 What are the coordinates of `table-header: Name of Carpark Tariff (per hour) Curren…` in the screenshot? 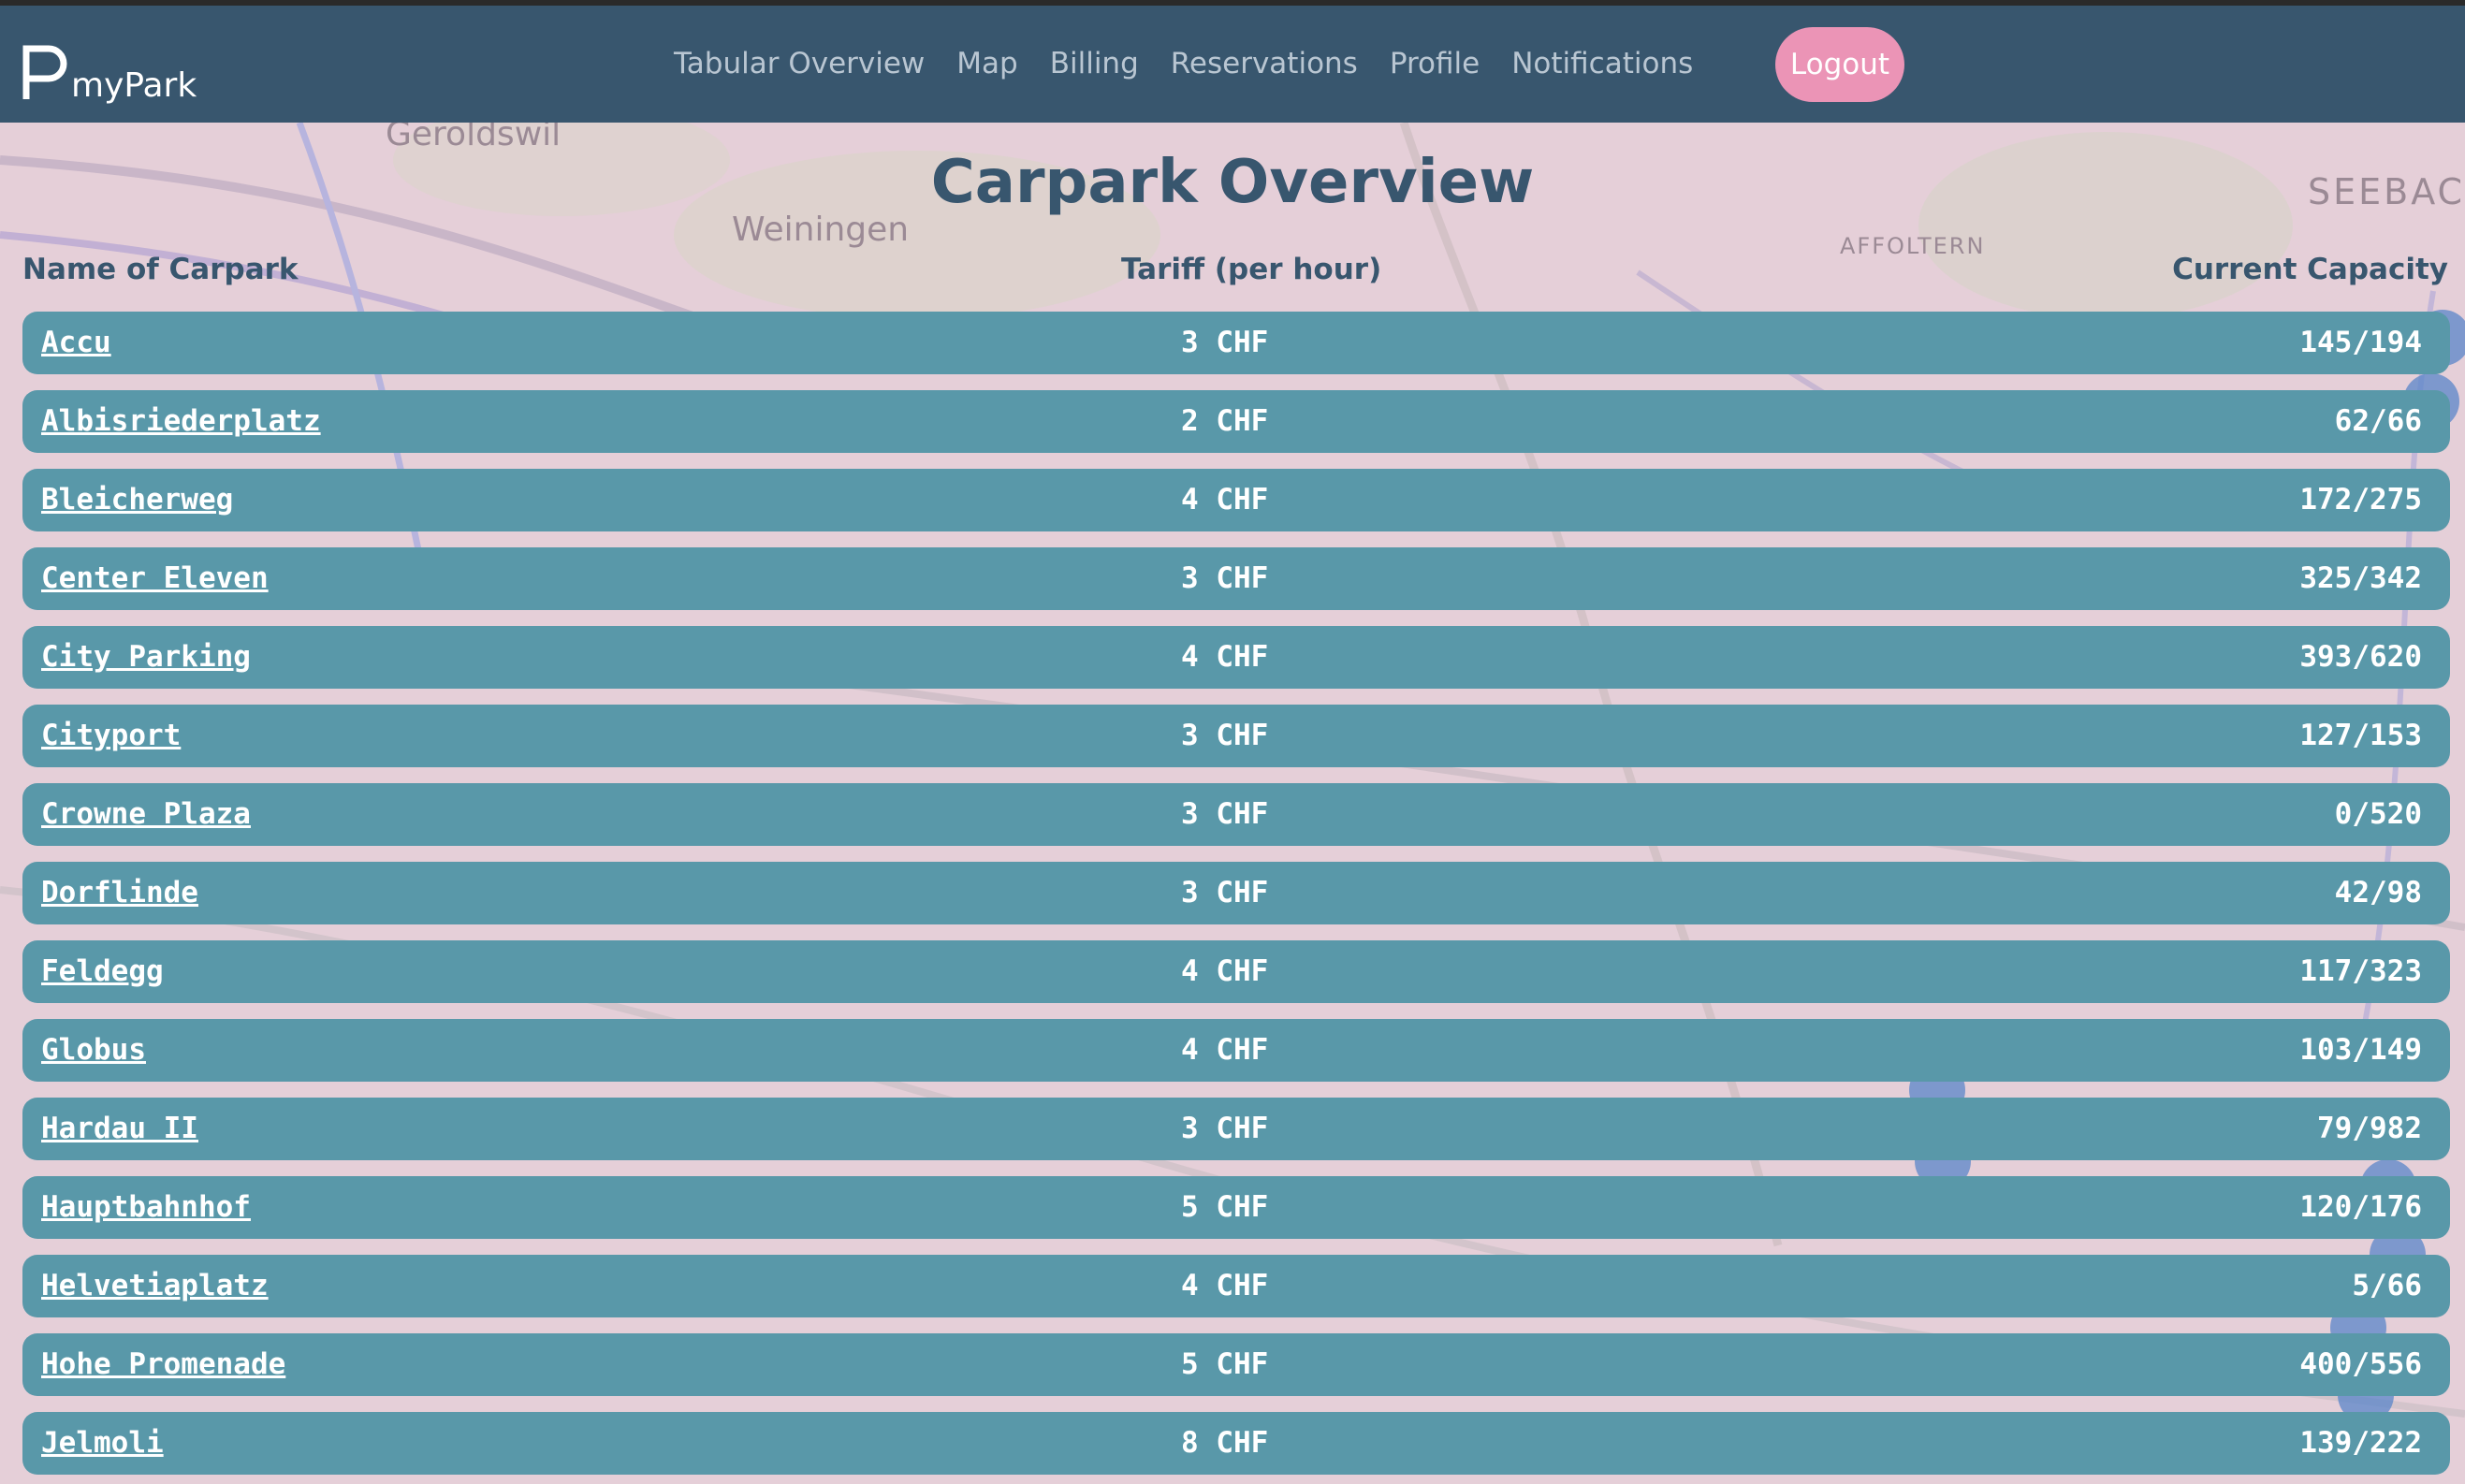 It's located at (1235, 271).